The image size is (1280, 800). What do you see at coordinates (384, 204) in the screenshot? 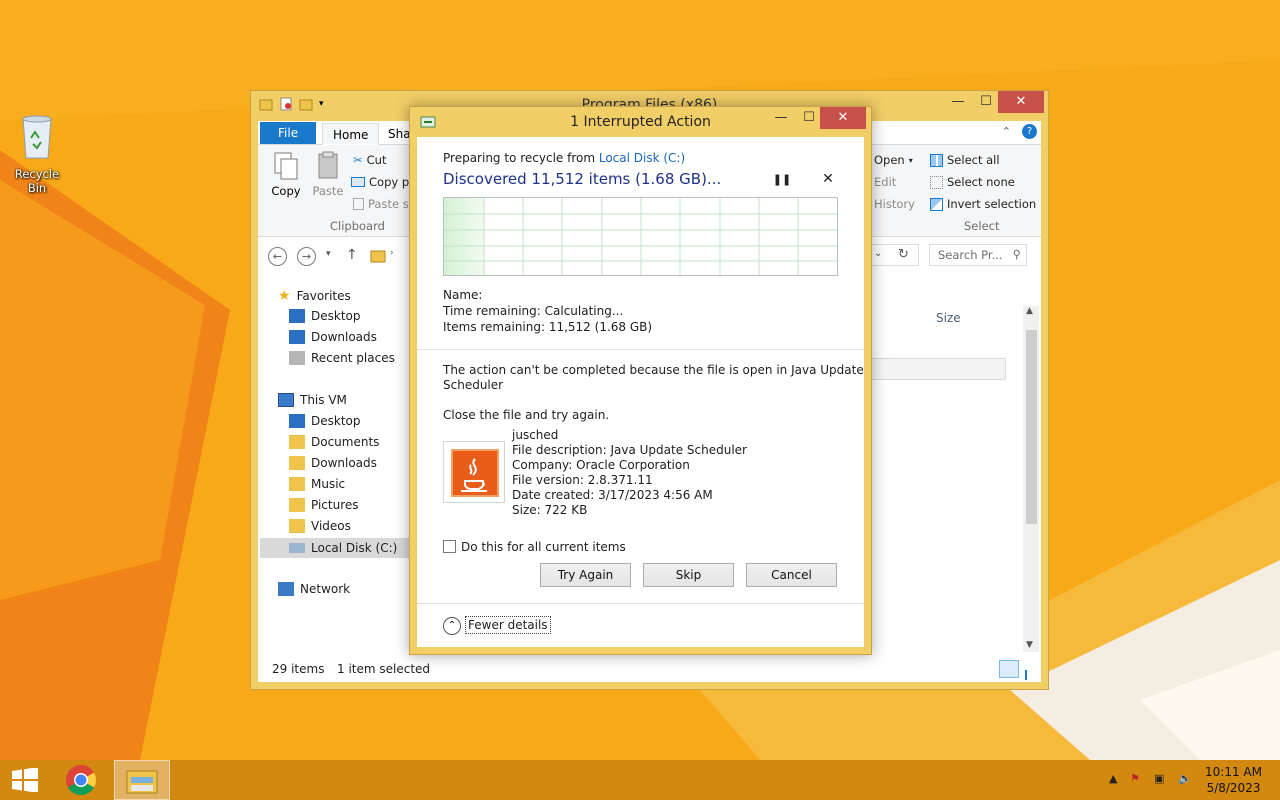
I see `paste-shortcut-button: Paste sh` at bounding box center [384, 204].